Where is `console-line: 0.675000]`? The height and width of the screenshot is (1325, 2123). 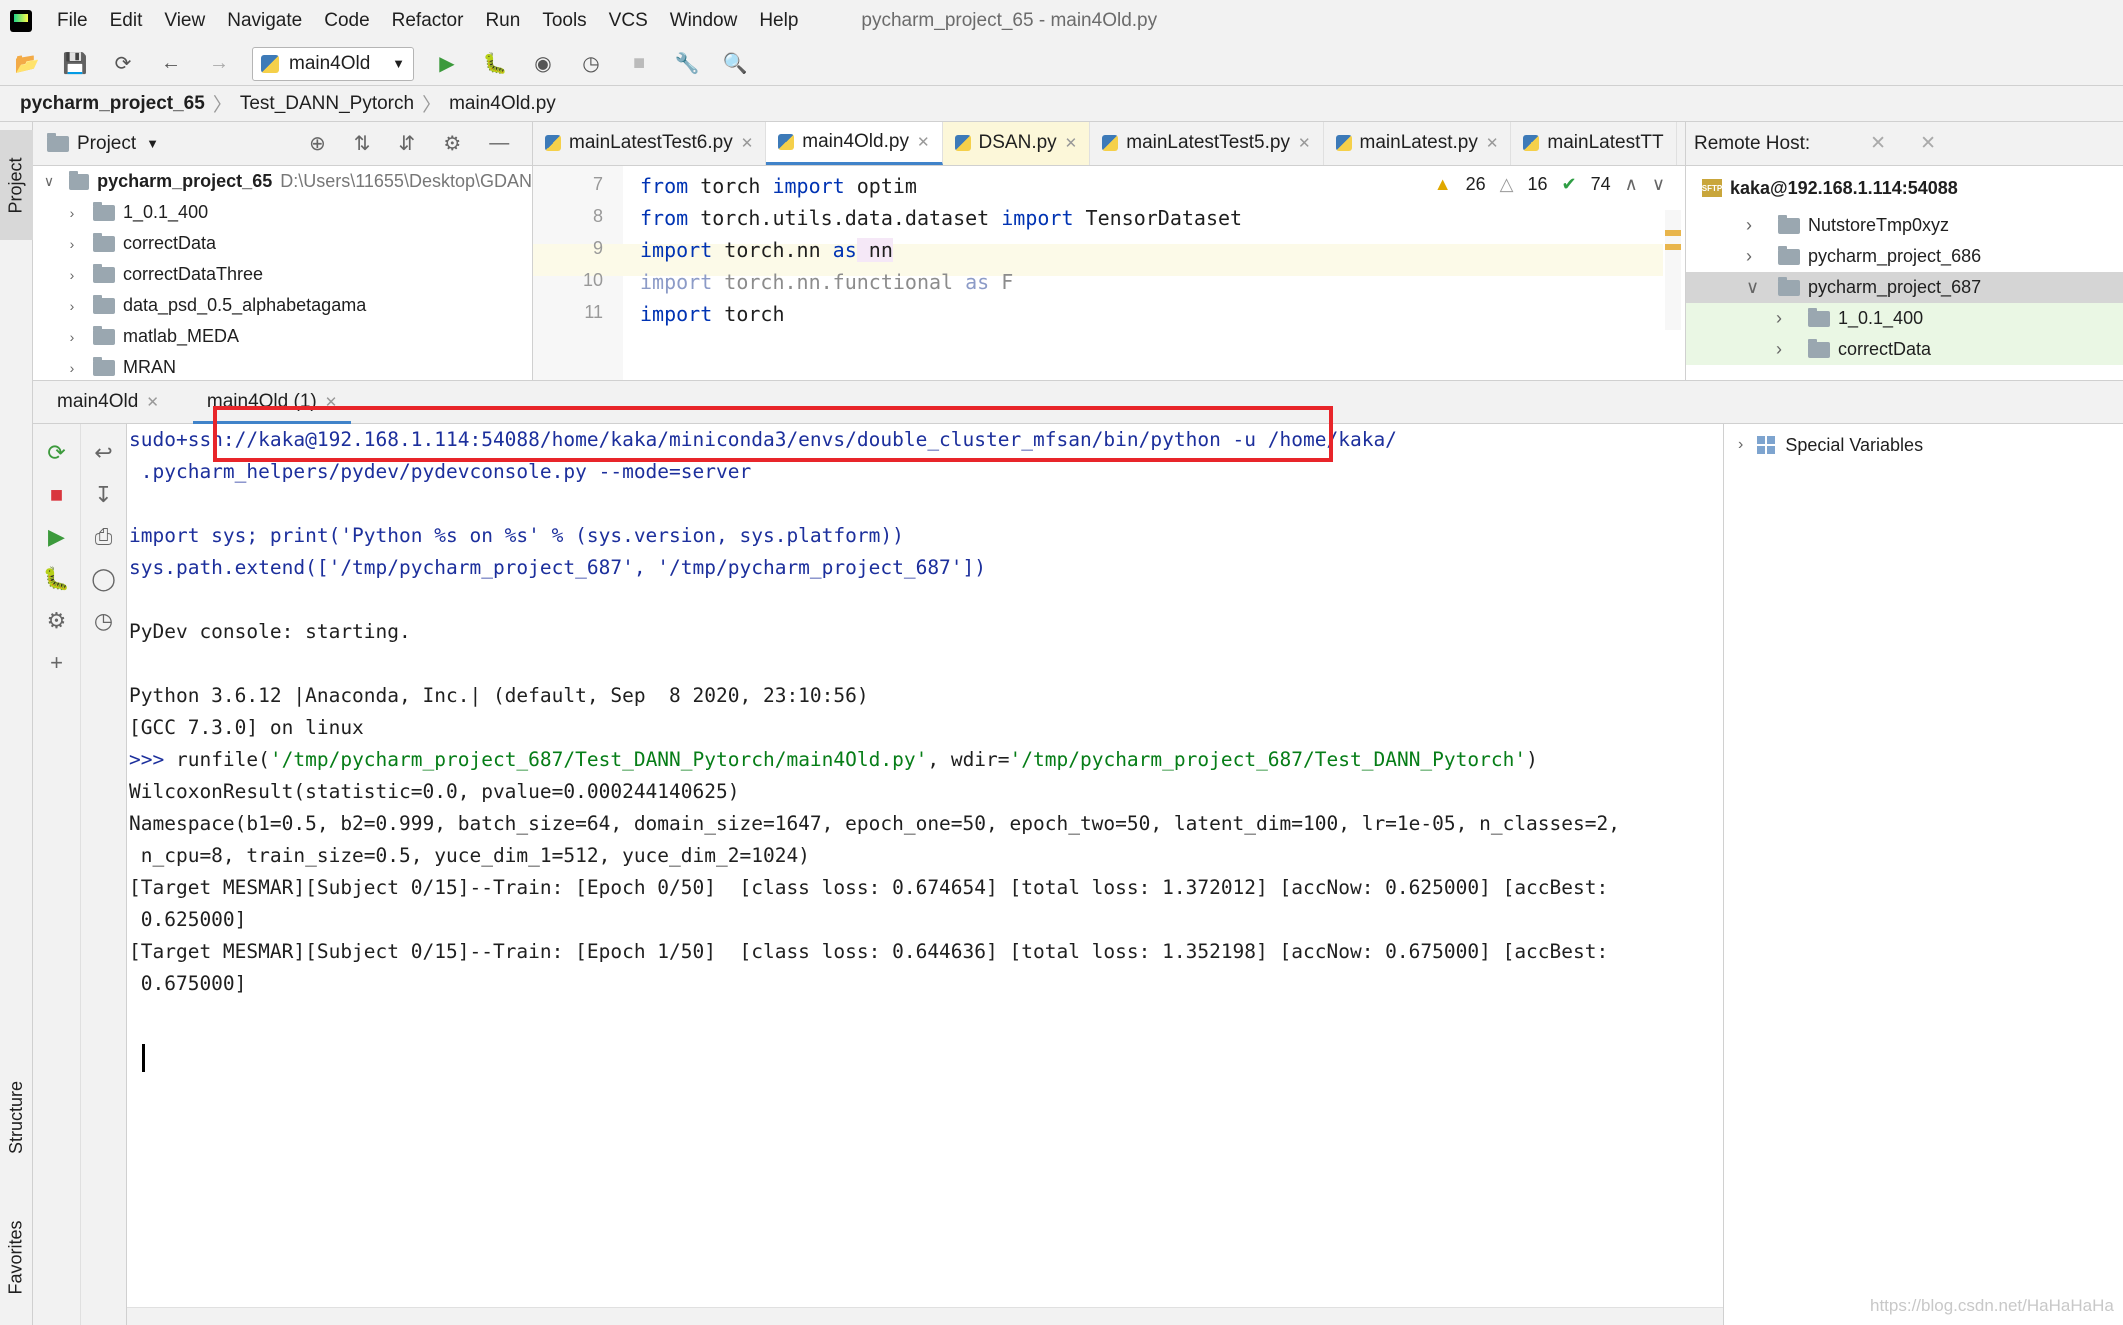
console-line: 0.675000] is located at coordinates (188, 983).